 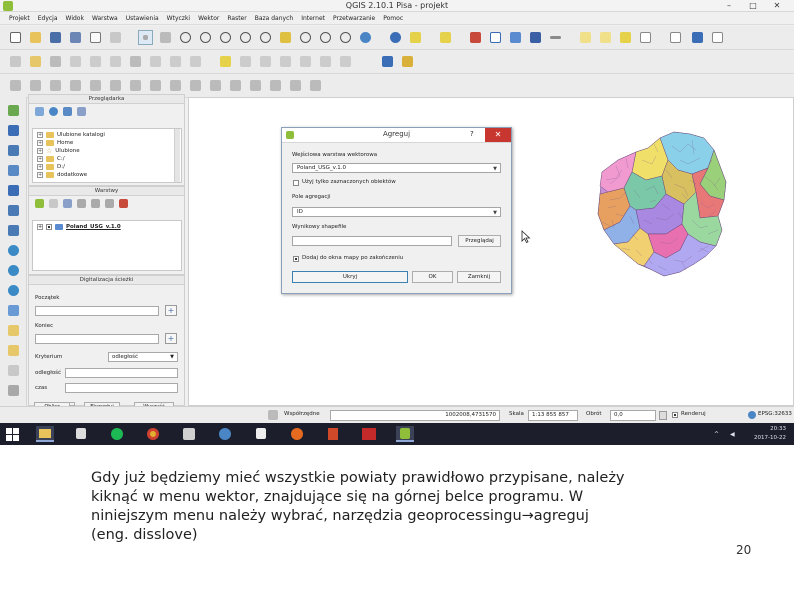 What do you see at coordinates (135, 61) in the screenshot?
I see `delete-selected-icon` at bounding box center [135, 61].